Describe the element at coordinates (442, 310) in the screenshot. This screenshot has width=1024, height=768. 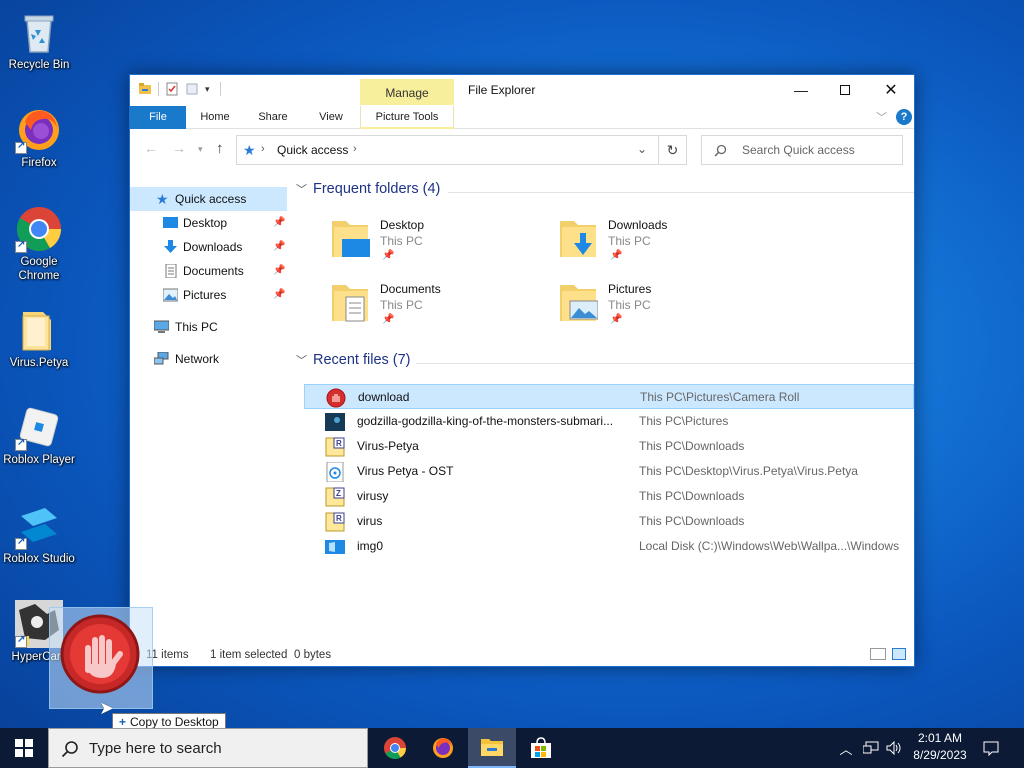
I see `folder-tile-documents: Documents This PC 📌` at that location.